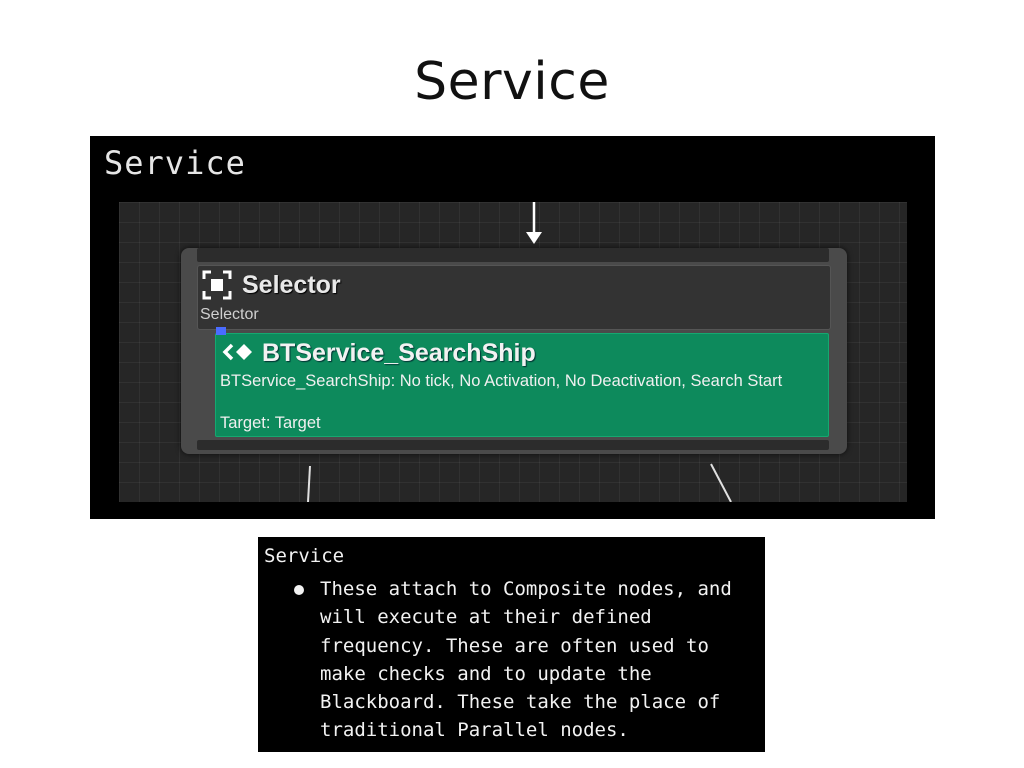 This screenshot has width=1024, height=768. Describe the element at coordinates (299, 590) in the screenshot. I see `bullet-icon` at that location.